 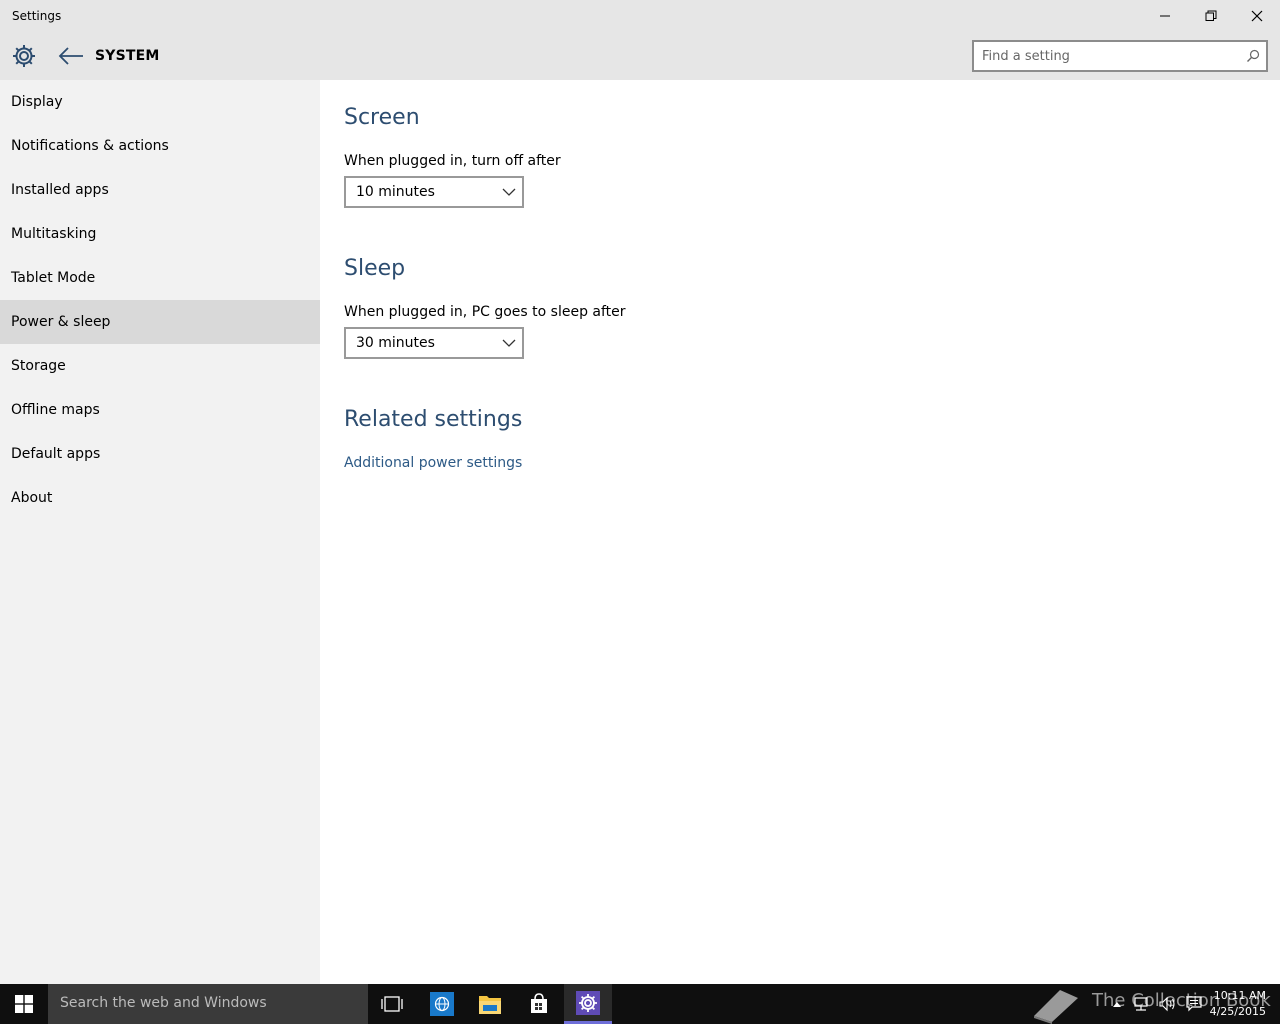 What do you see at coordinates (160, 234) in the screenshot?
I see `sidebar-item-multitasking: Multitasking` at bounding box center [160, 234].